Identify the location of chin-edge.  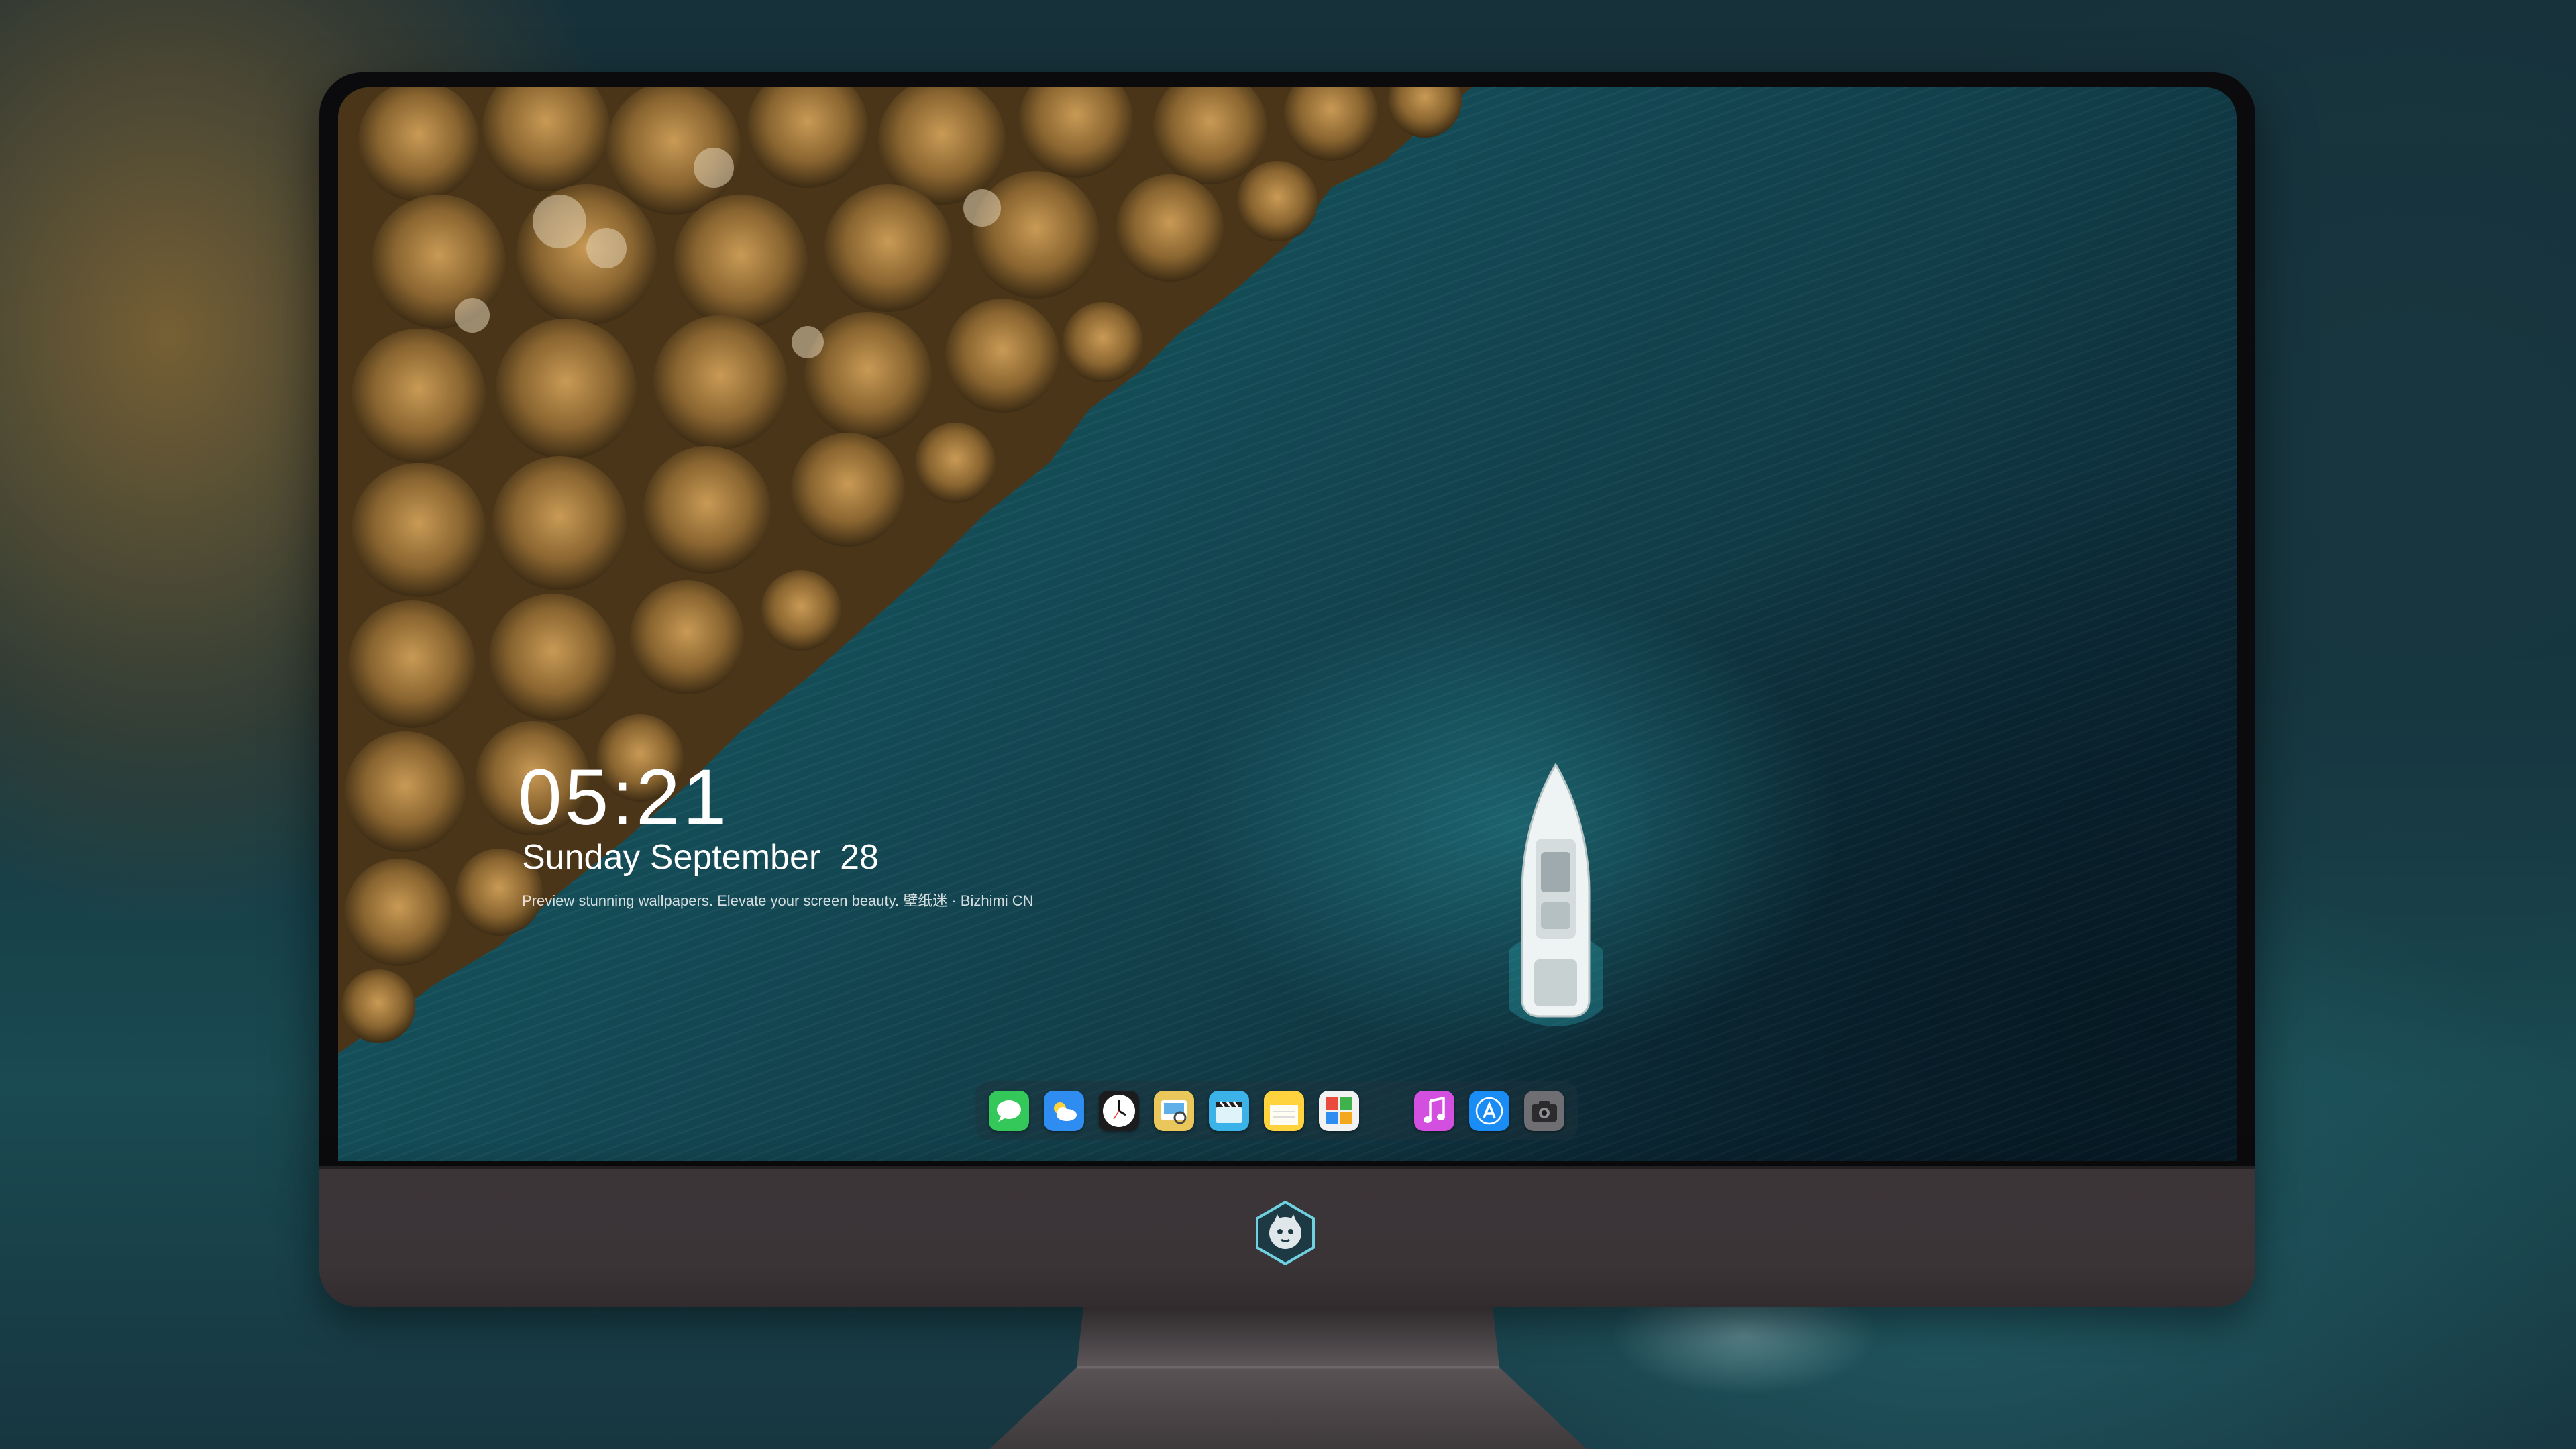
(1287, 1167).